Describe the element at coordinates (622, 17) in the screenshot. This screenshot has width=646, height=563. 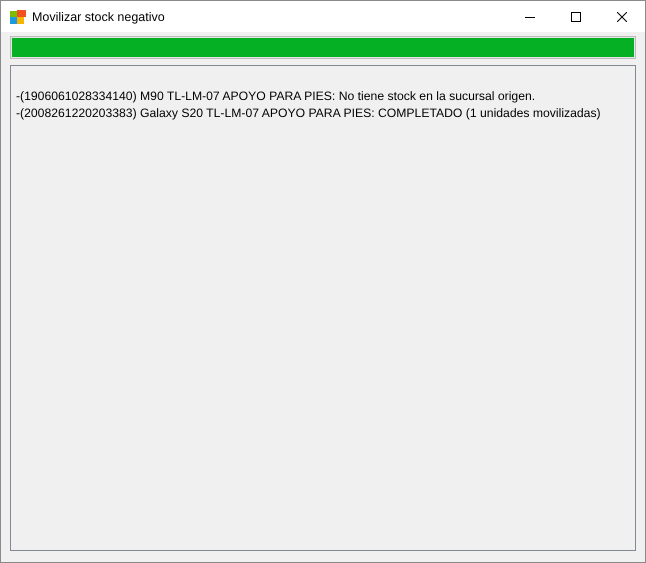
I see `close-icon` at that location.